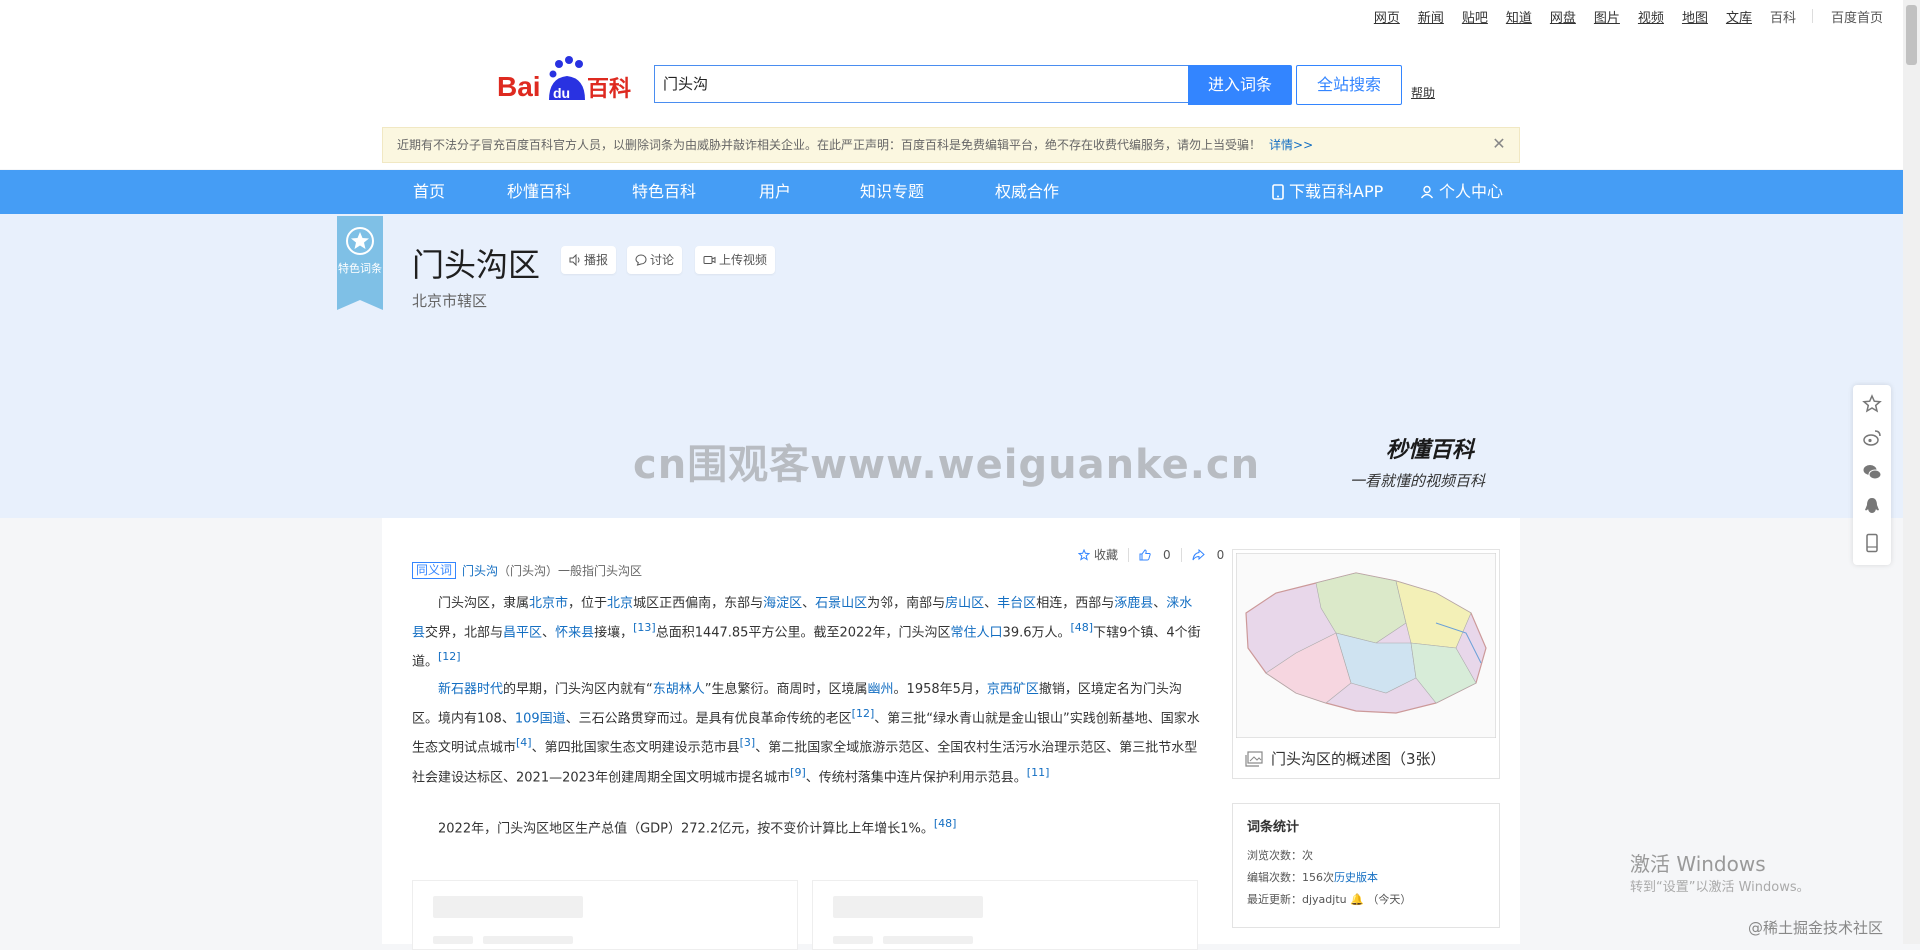 The width and height of the screenshot is (1920, 950). Describe the element at coordinates (1651, 16) in the screenshot. I see `topnav-video: 视频` at that location.